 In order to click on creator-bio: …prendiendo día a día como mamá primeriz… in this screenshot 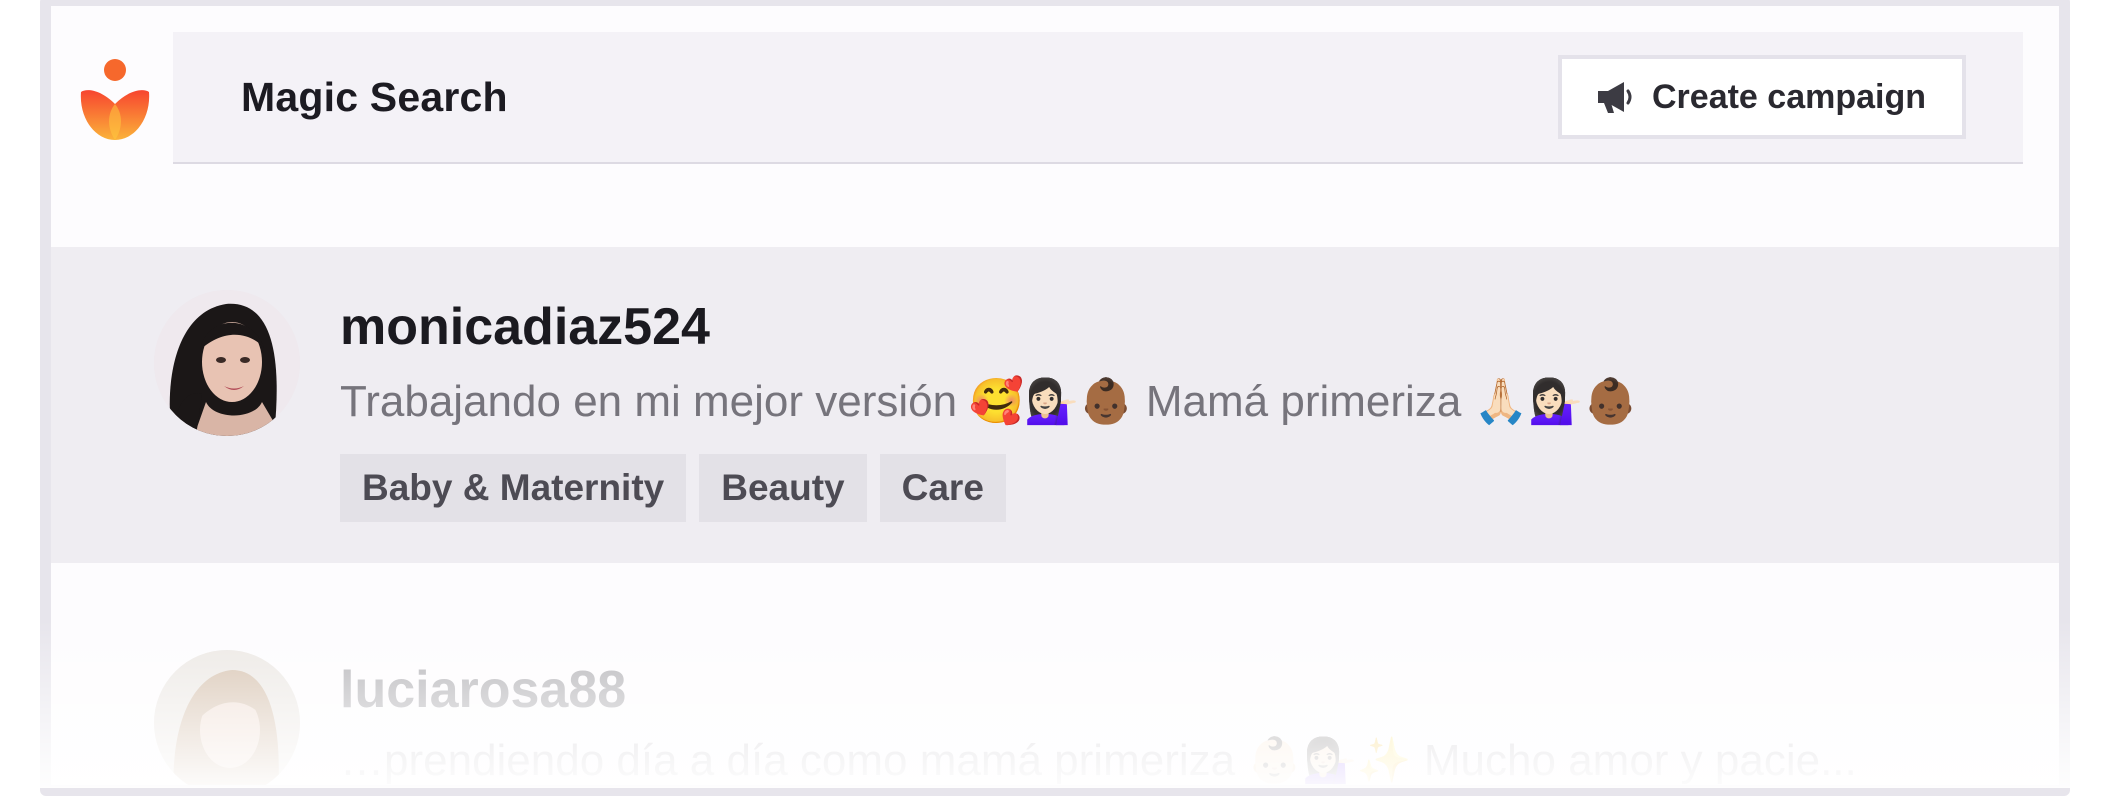, I will do `click(1098, 760)`.